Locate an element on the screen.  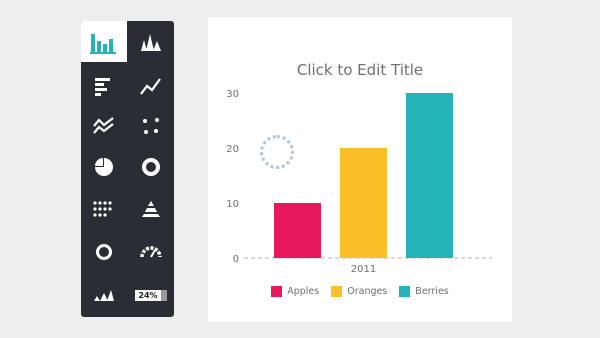
column-chart-button is located at coordinates (104, 41).